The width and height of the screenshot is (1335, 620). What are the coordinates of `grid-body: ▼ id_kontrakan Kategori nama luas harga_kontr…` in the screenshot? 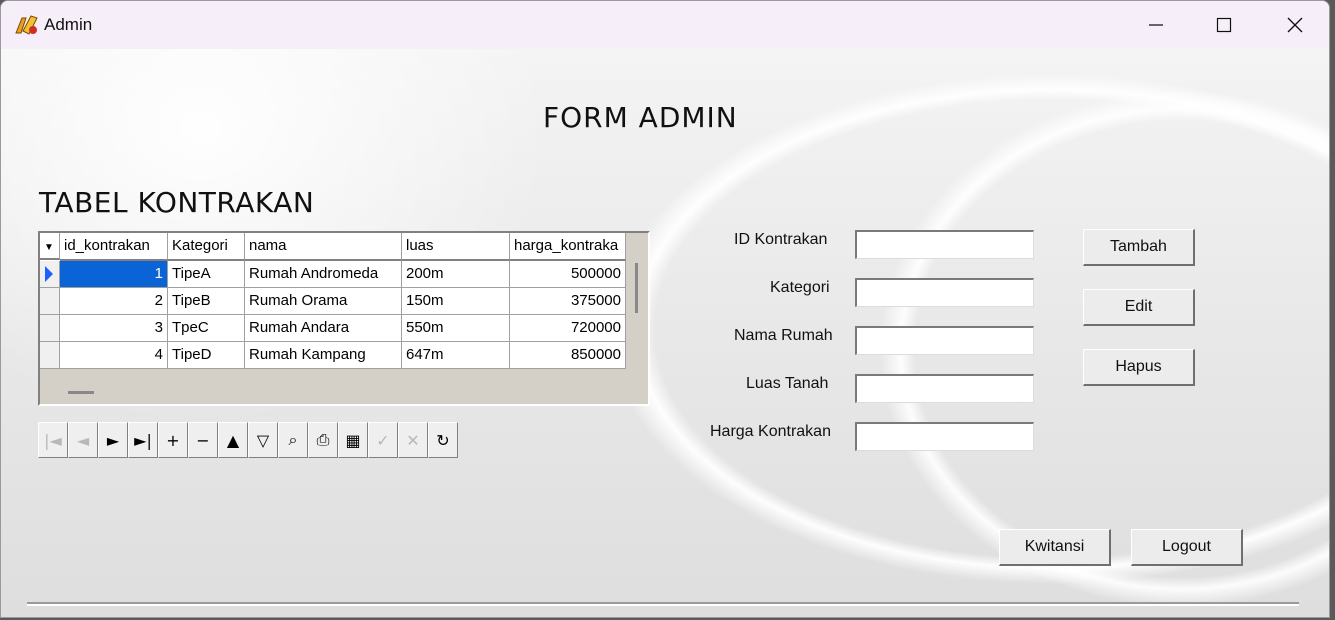 It's located at (333, 301).